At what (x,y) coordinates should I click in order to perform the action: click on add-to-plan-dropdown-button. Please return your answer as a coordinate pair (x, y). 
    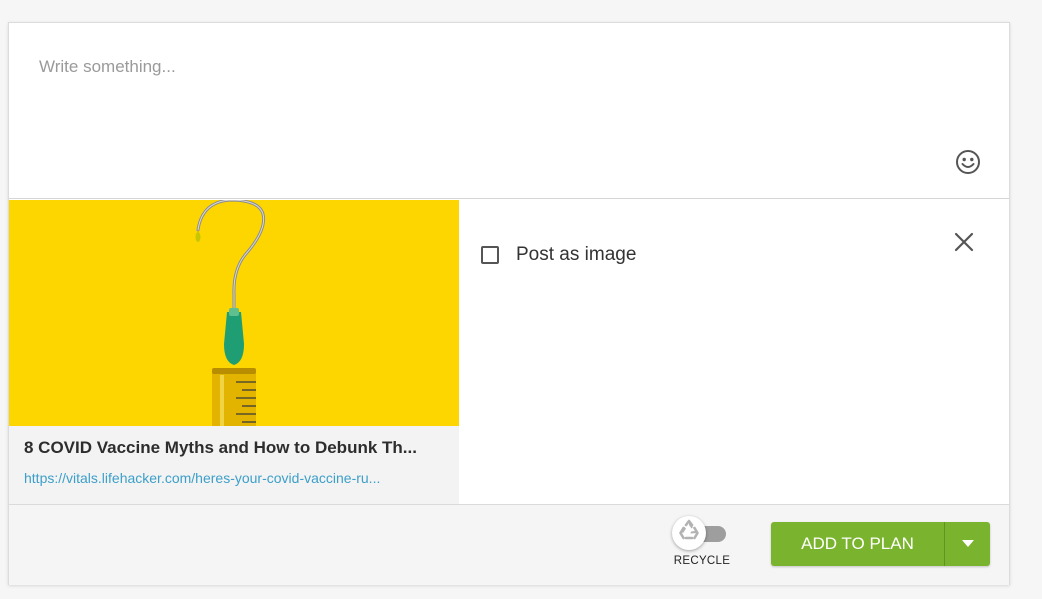
    Looking at the image, I should click on (967, 544).